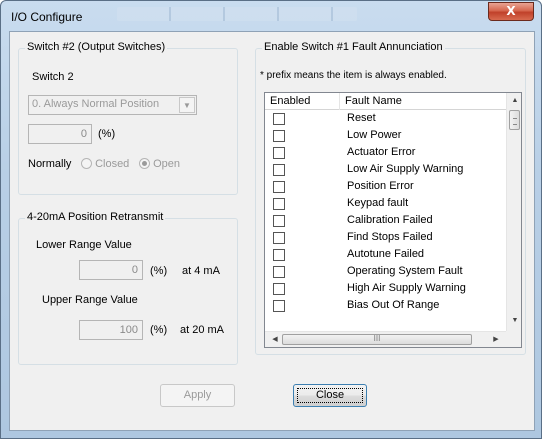 The width and height of the screenshot is (542, 439). I want to click on fault-name: Position Error, so click(380, 186).